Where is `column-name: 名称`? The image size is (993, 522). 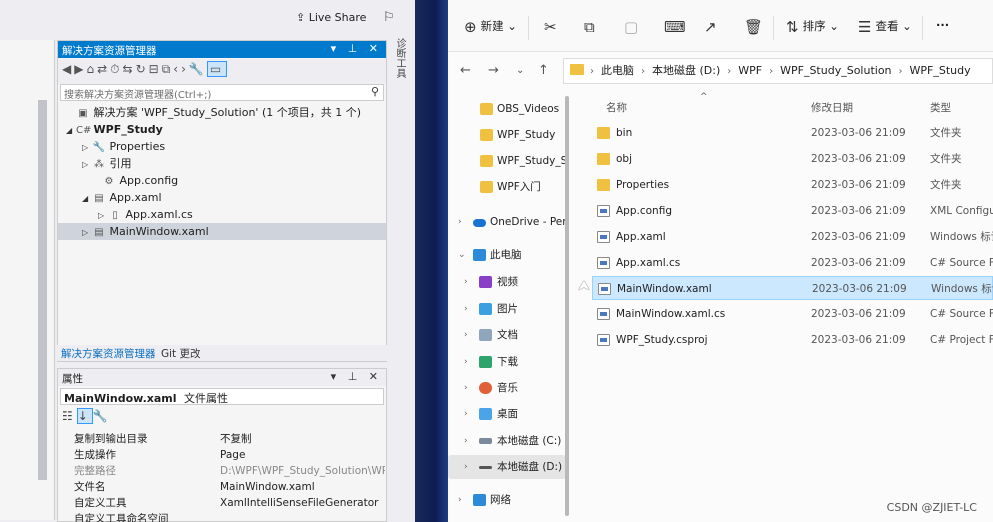
column-name: 名称 is located at coordinates (616, 107).